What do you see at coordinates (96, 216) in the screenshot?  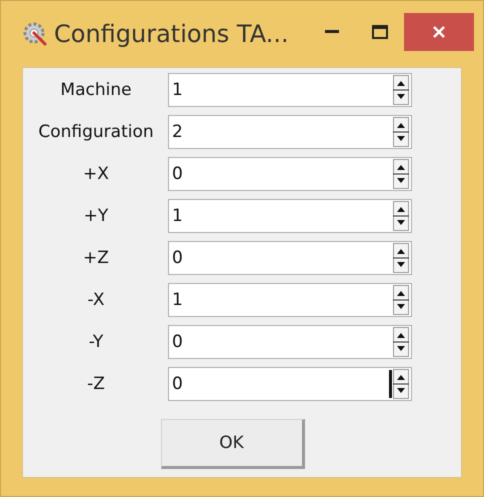 I see `field-label: +Y` at bounding box center [96, 216].